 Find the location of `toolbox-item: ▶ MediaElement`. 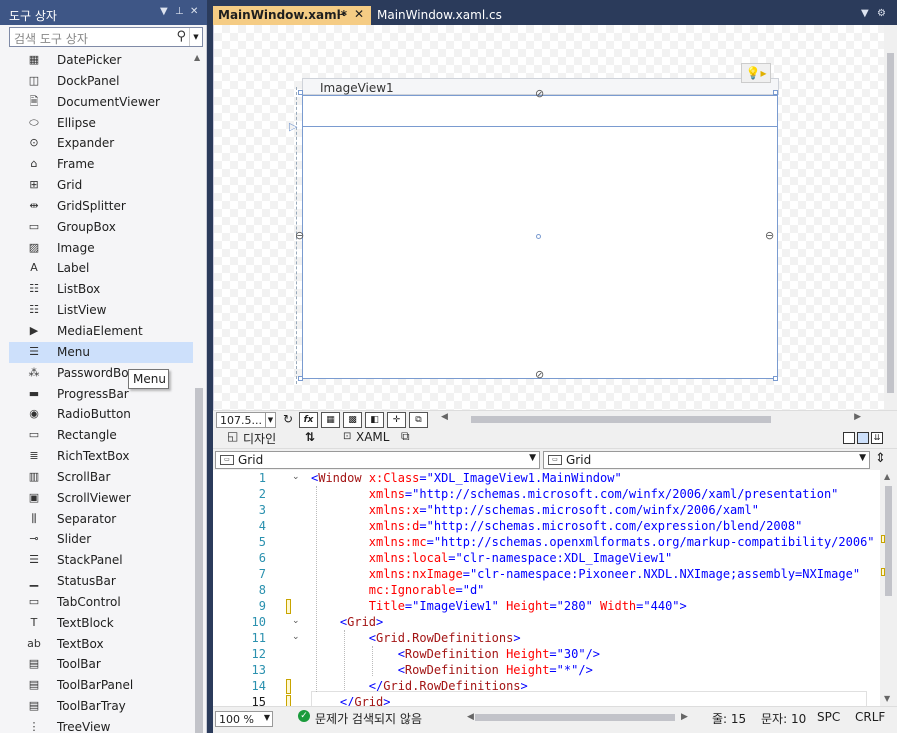

toolbox-item: ▶ MediaElement is located at coordinates (101, 331).